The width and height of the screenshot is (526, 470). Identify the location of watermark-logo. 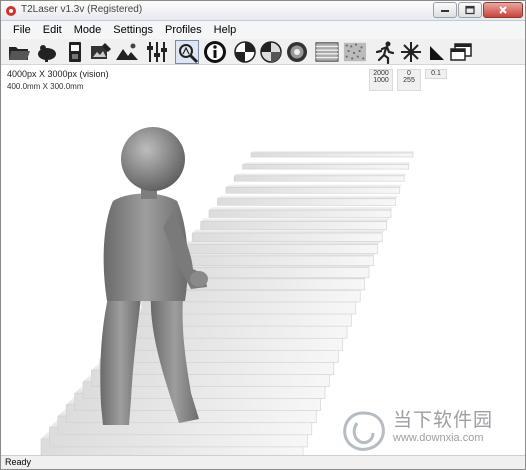
(364, 431).